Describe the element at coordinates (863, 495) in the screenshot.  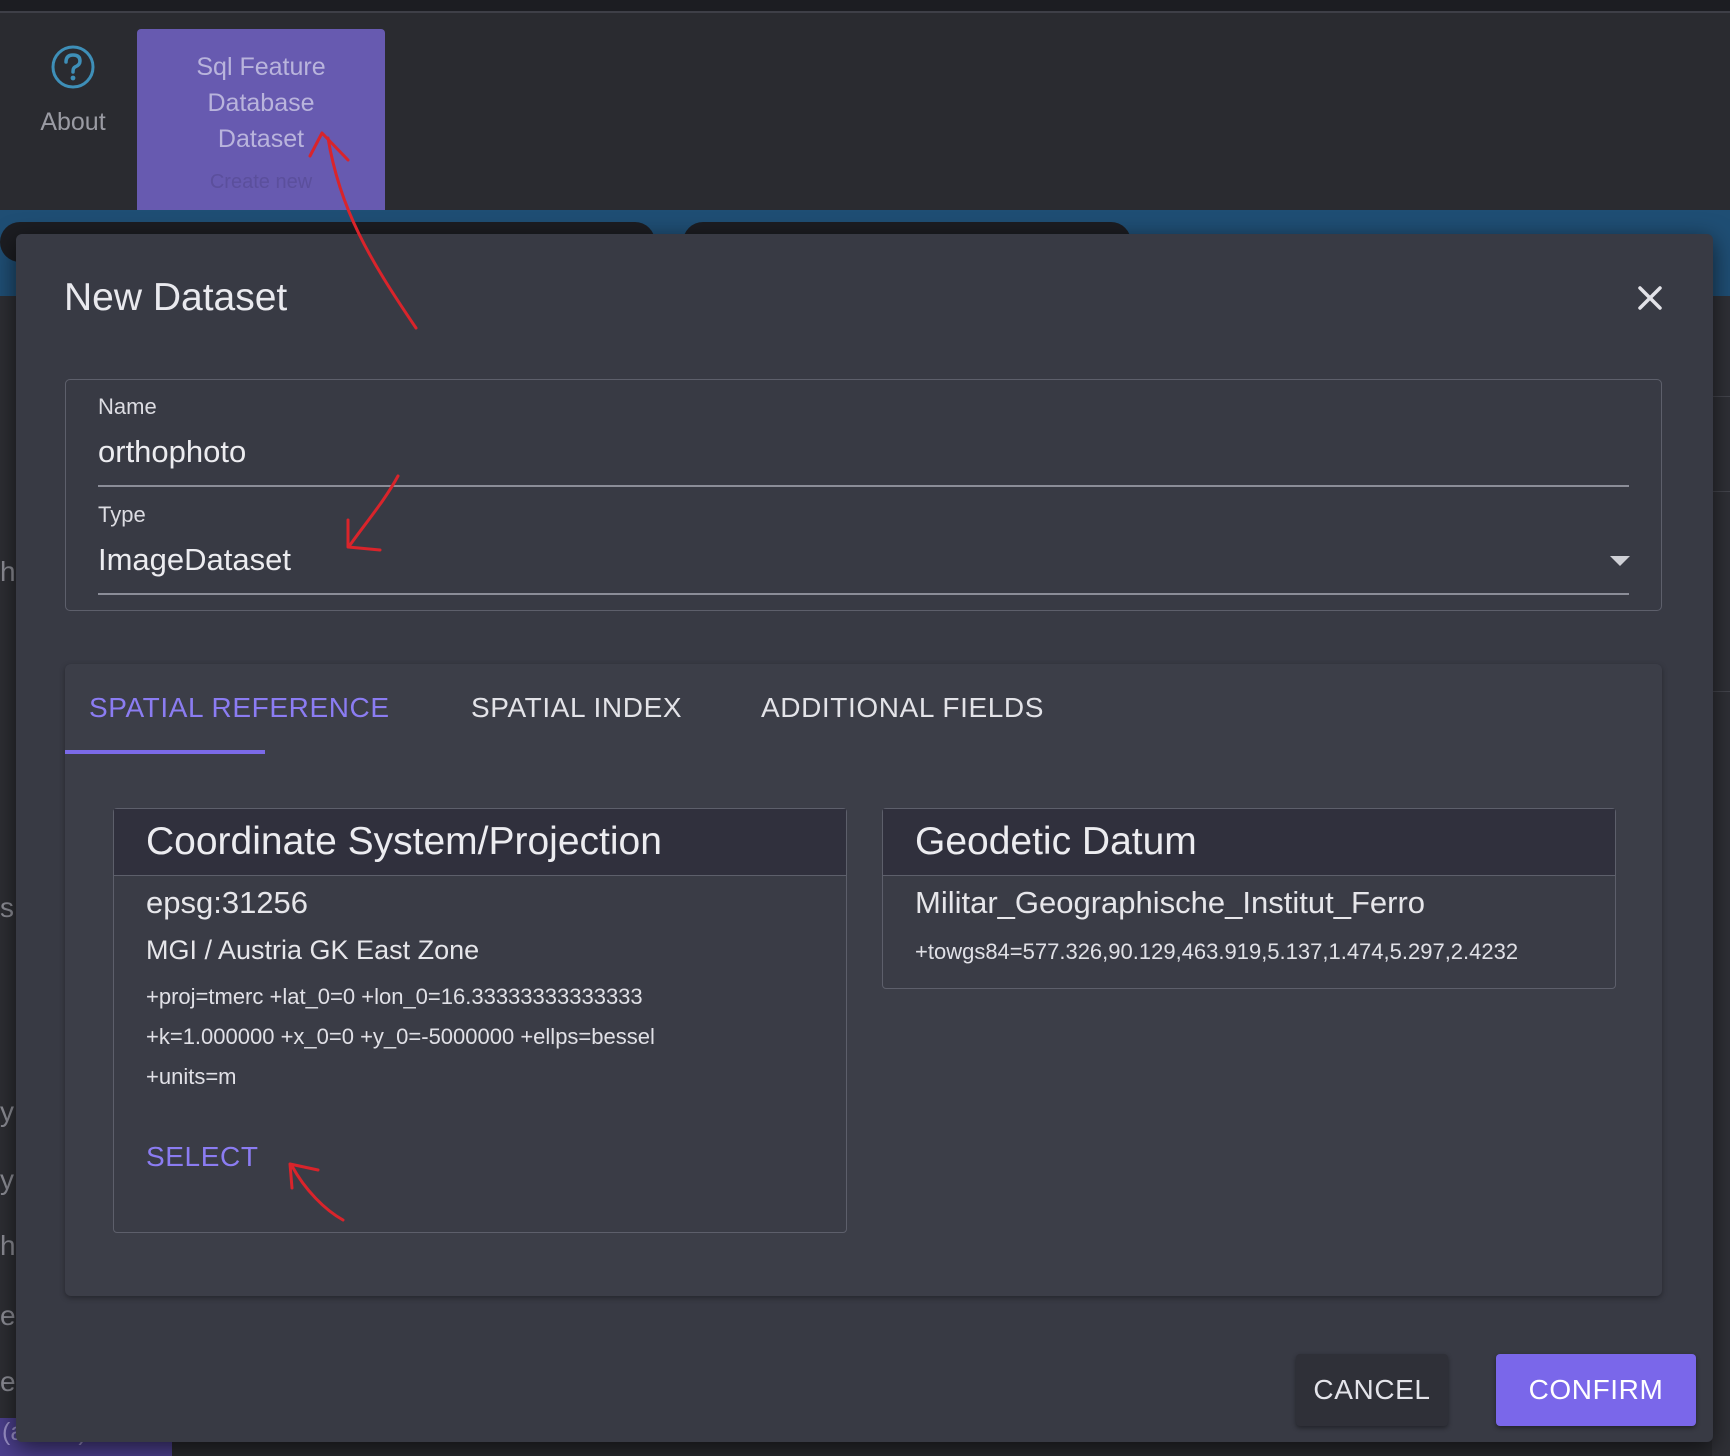
I see `dataset-form: Name orthophoto Type ImageDataset` at that location.